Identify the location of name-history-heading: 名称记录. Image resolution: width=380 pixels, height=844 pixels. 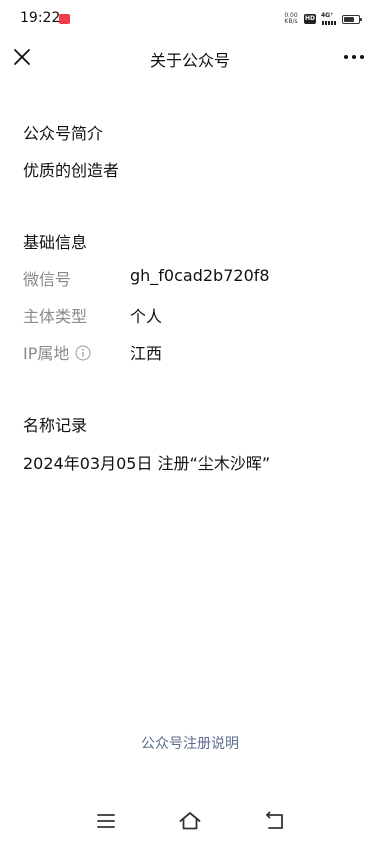
(55, 425).